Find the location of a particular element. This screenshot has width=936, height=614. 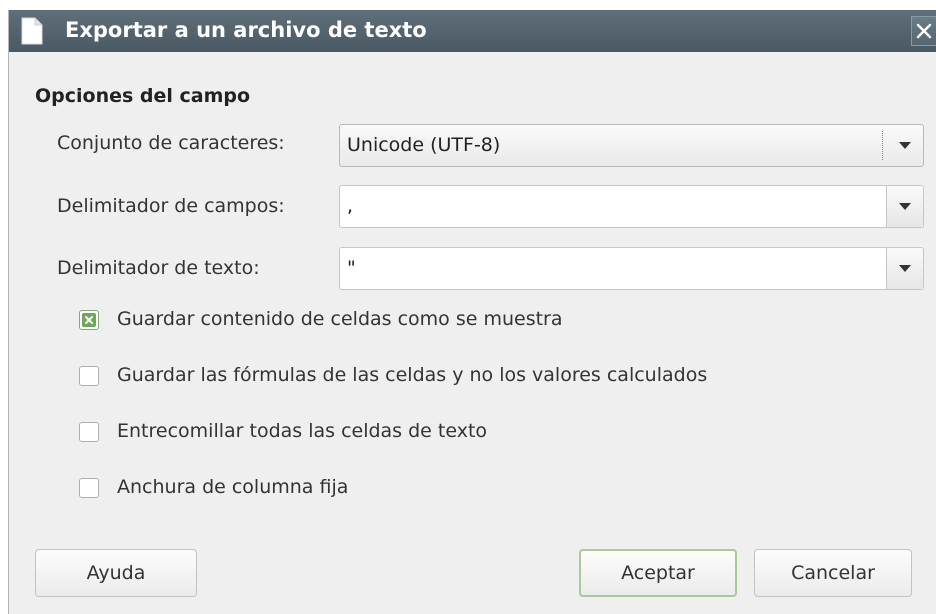

text-delimiter-combo: " is located at coordinates (631, 268).